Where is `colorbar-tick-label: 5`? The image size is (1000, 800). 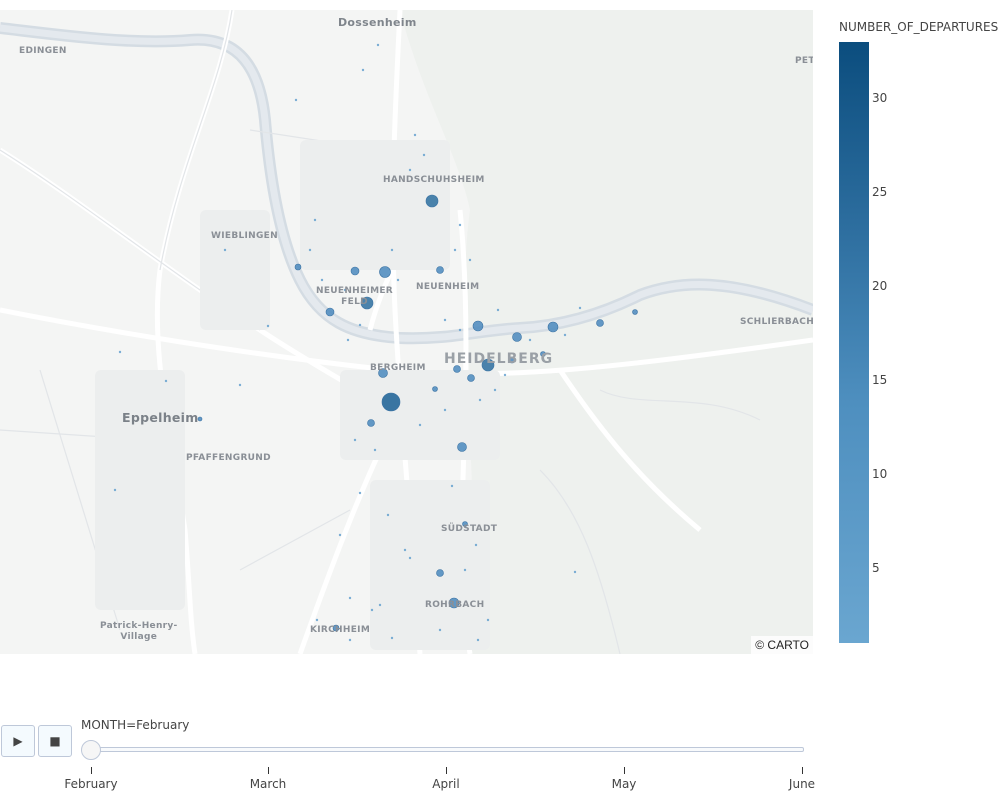 colorbar-tick-label: 5 is located at coordinates (876, 568).